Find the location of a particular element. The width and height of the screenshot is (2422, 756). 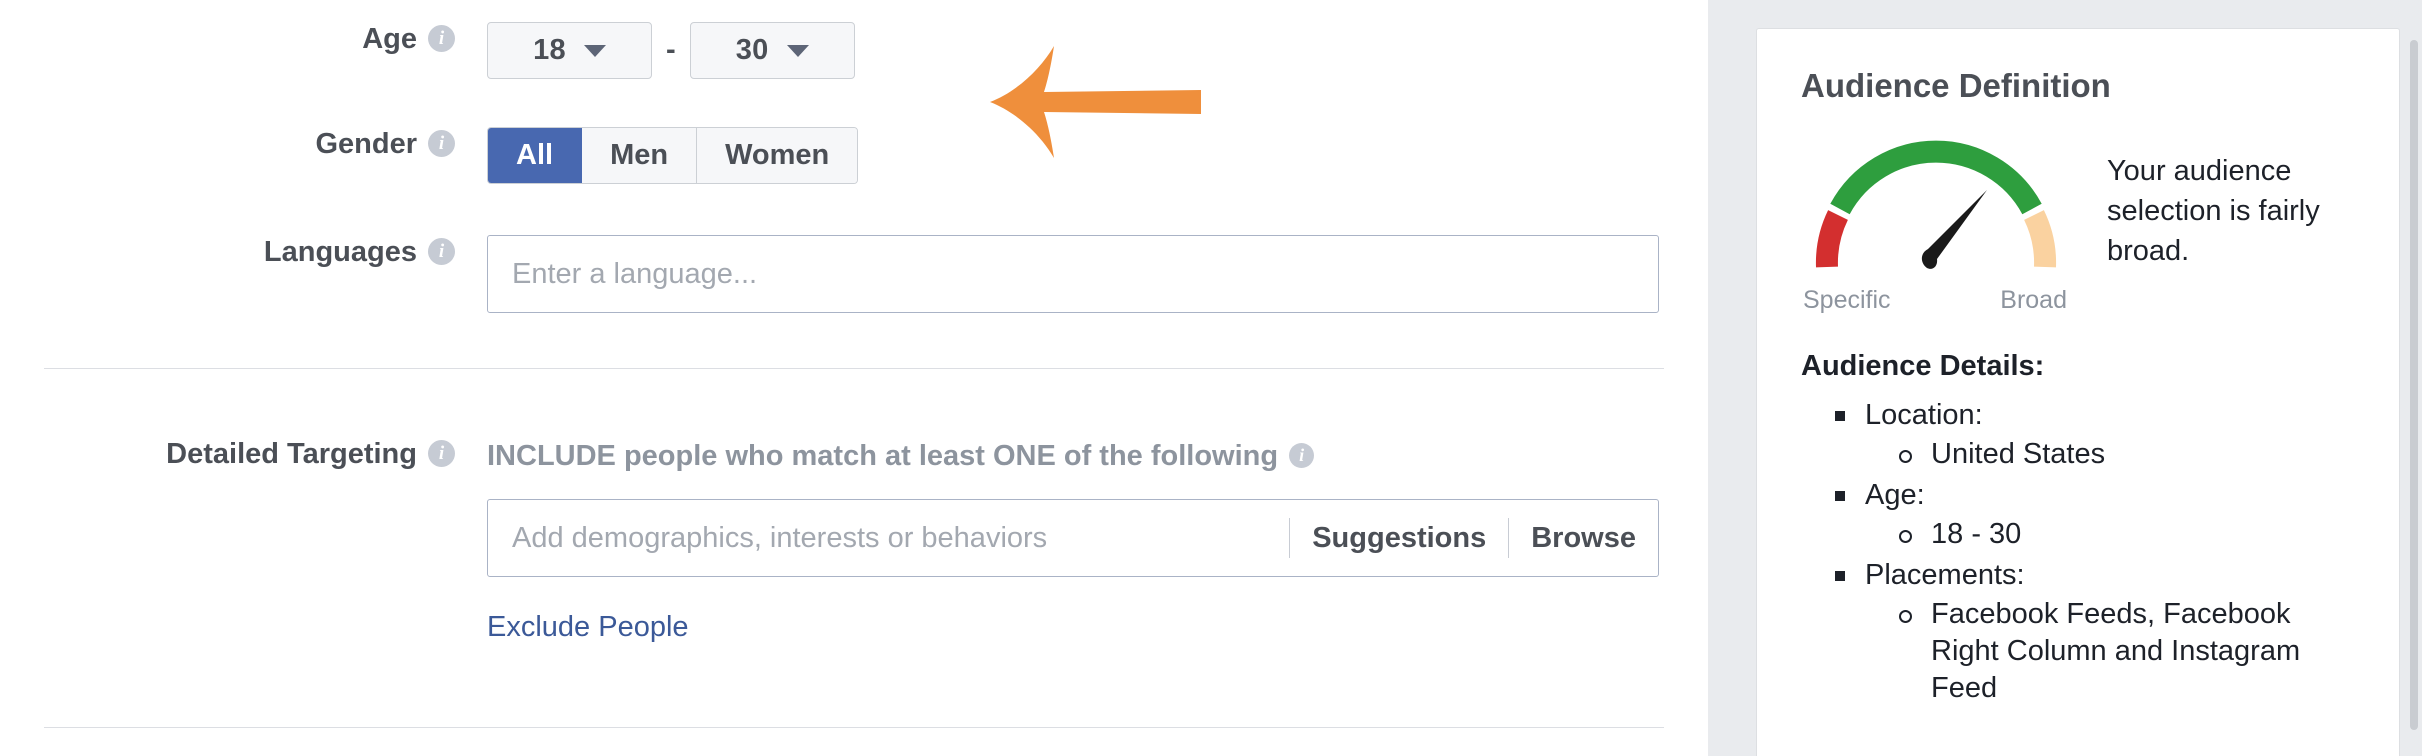

page-title: Audience Definition is located at coordinates (1956, 85).